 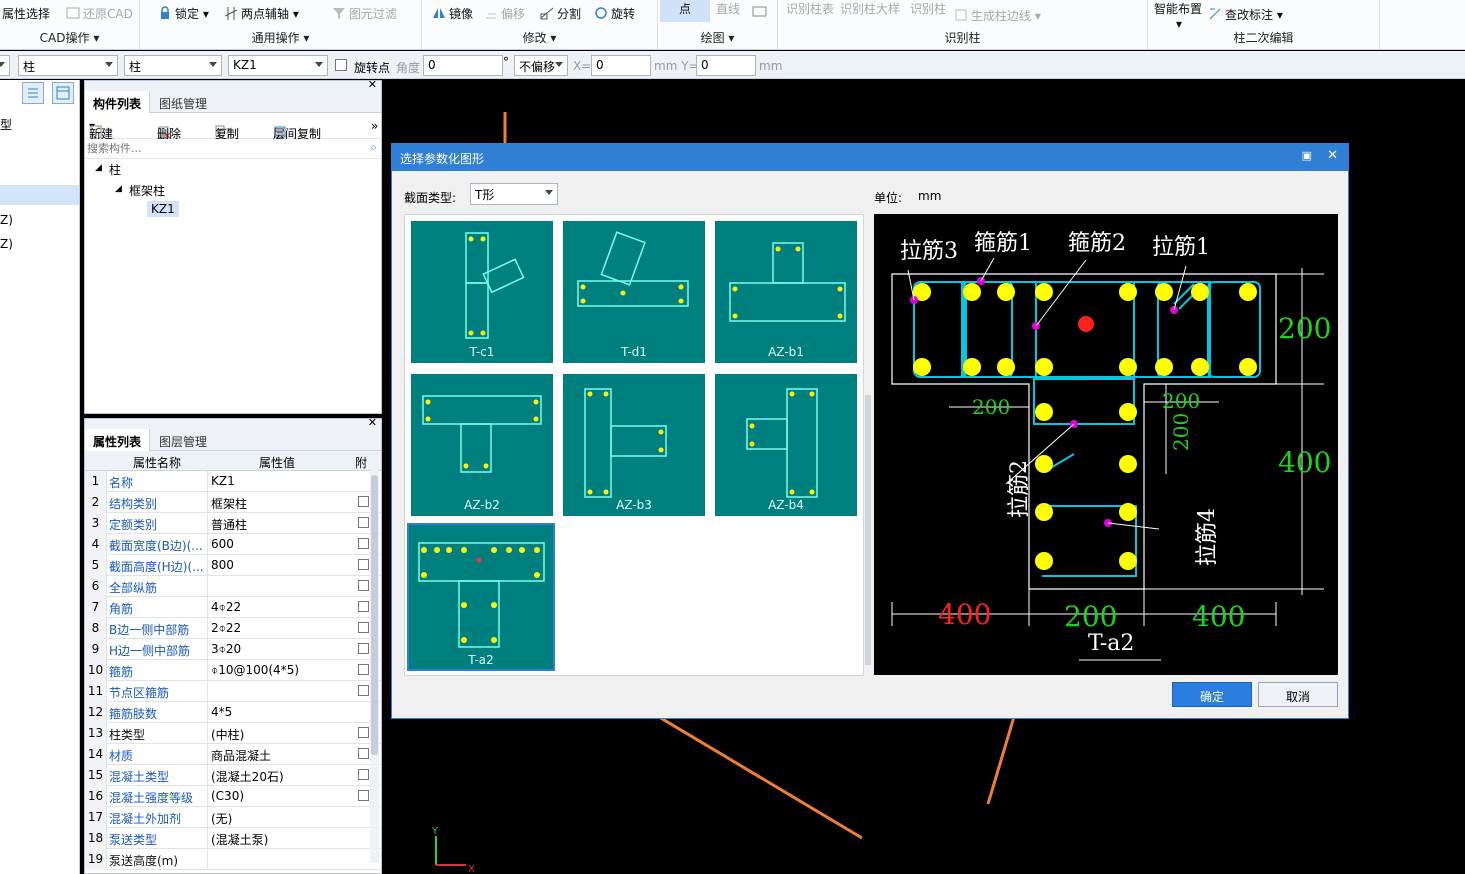 I want to click on t-a2-diagram, so click(x=481, y=595).